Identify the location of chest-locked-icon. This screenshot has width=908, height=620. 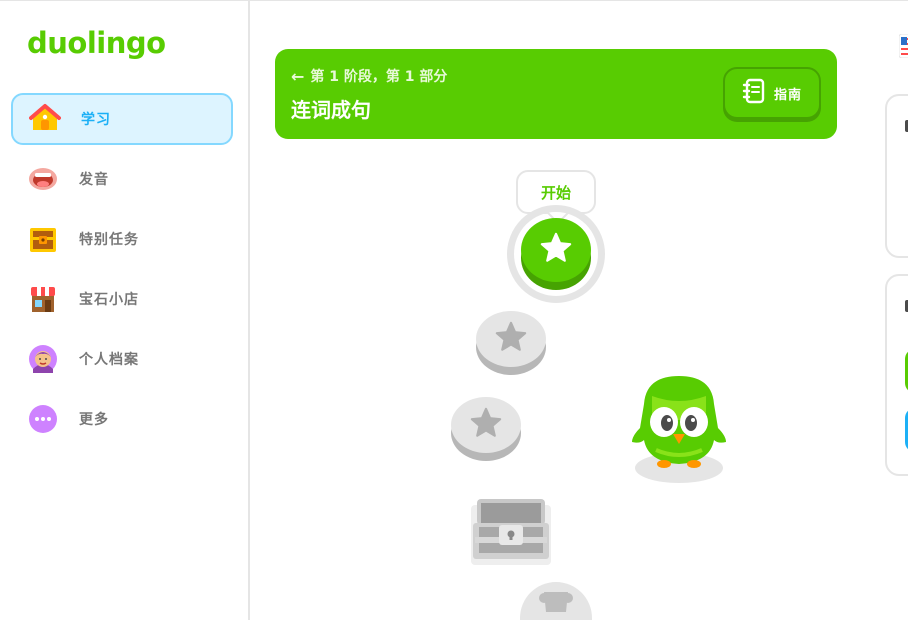
(511, 532).